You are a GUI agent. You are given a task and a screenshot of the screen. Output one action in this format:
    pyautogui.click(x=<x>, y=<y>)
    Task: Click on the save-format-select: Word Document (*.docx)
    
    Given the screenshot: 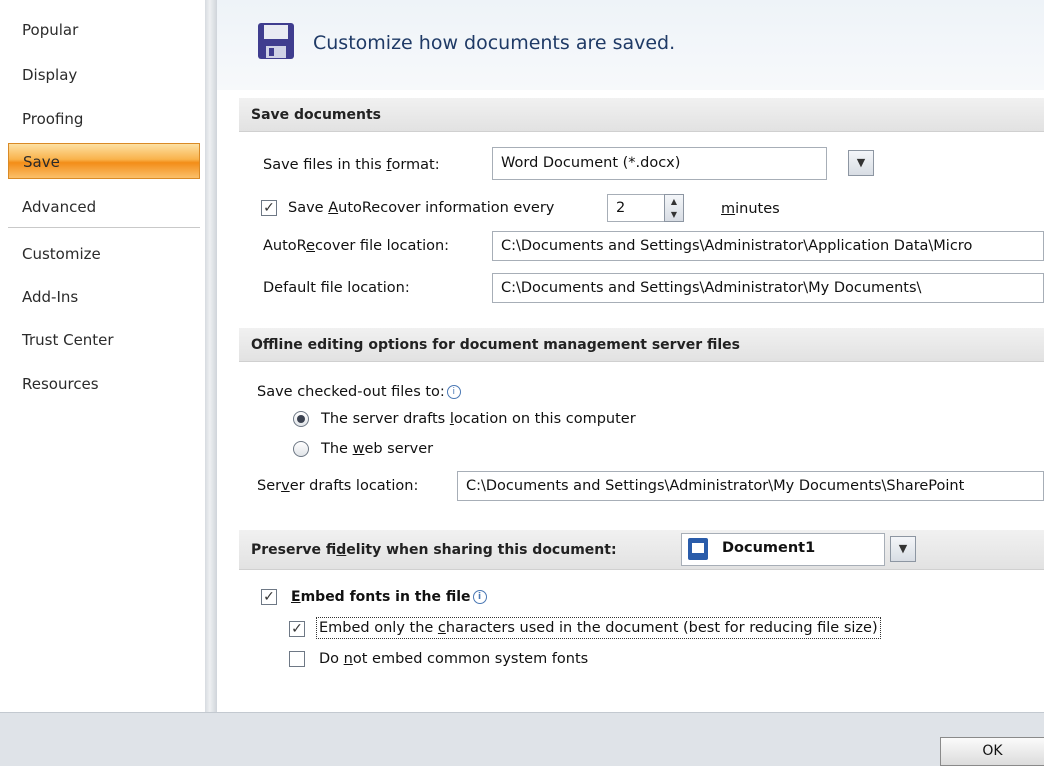 What is the action you would take?
    pyautogui.click(x=659, y=163)
    